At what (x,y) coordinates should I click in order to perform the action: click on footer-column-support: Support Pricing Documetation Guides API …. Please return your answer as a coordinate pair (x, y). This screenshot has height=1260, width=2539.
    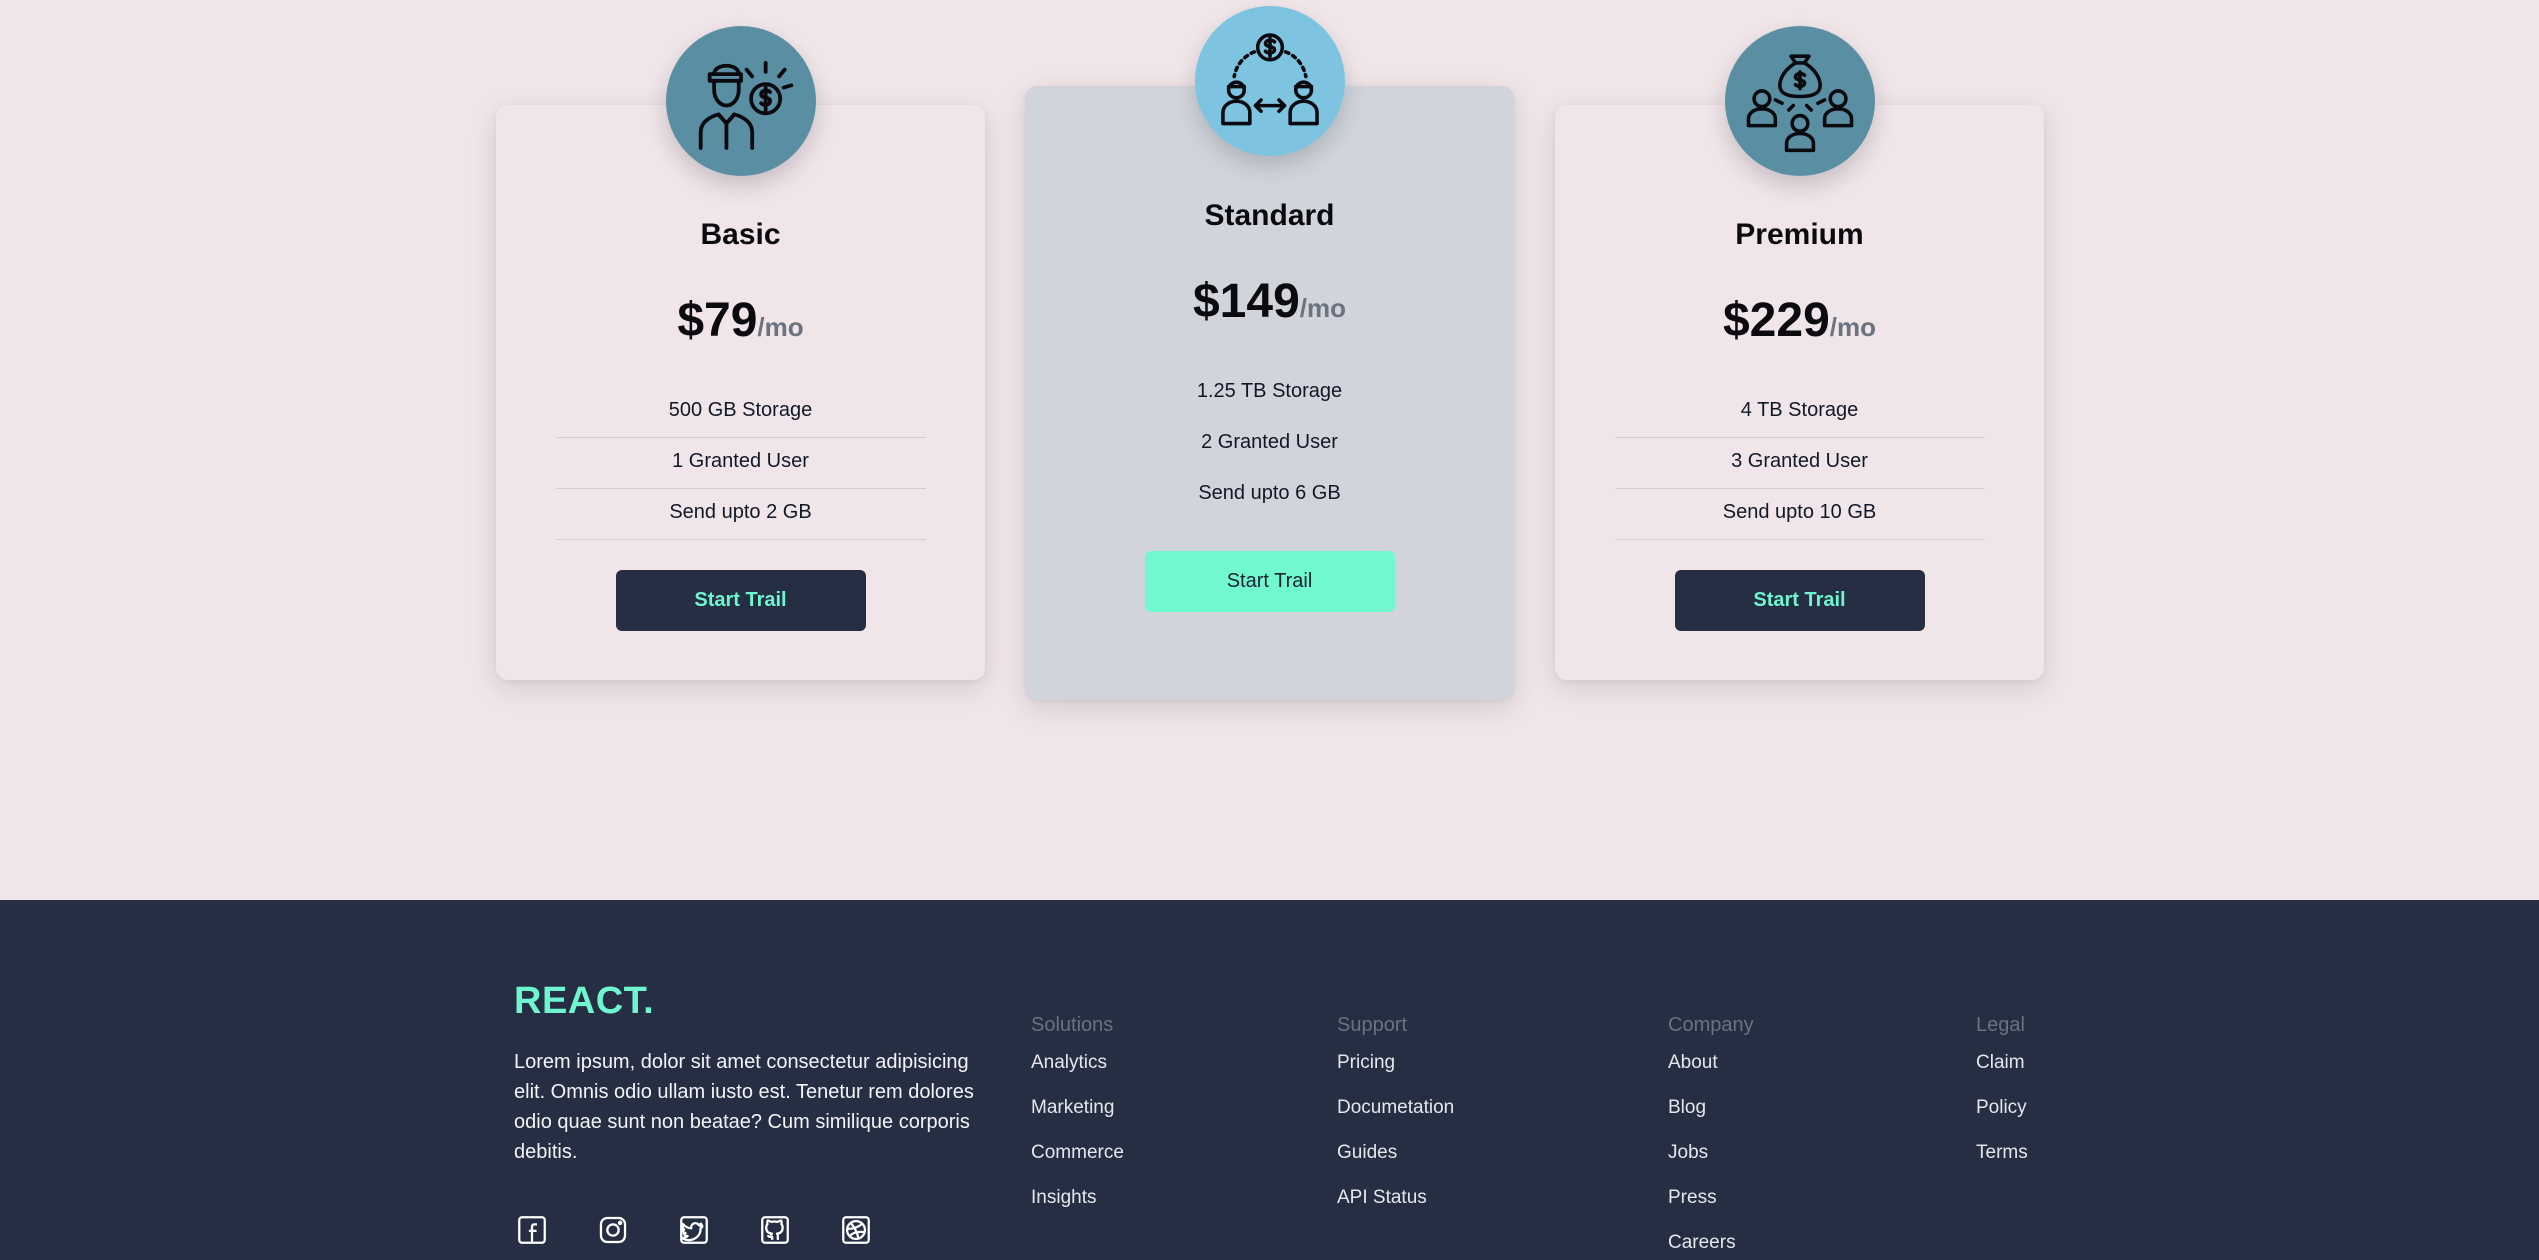
    Looking at the image, I should click on (1395, 1122).